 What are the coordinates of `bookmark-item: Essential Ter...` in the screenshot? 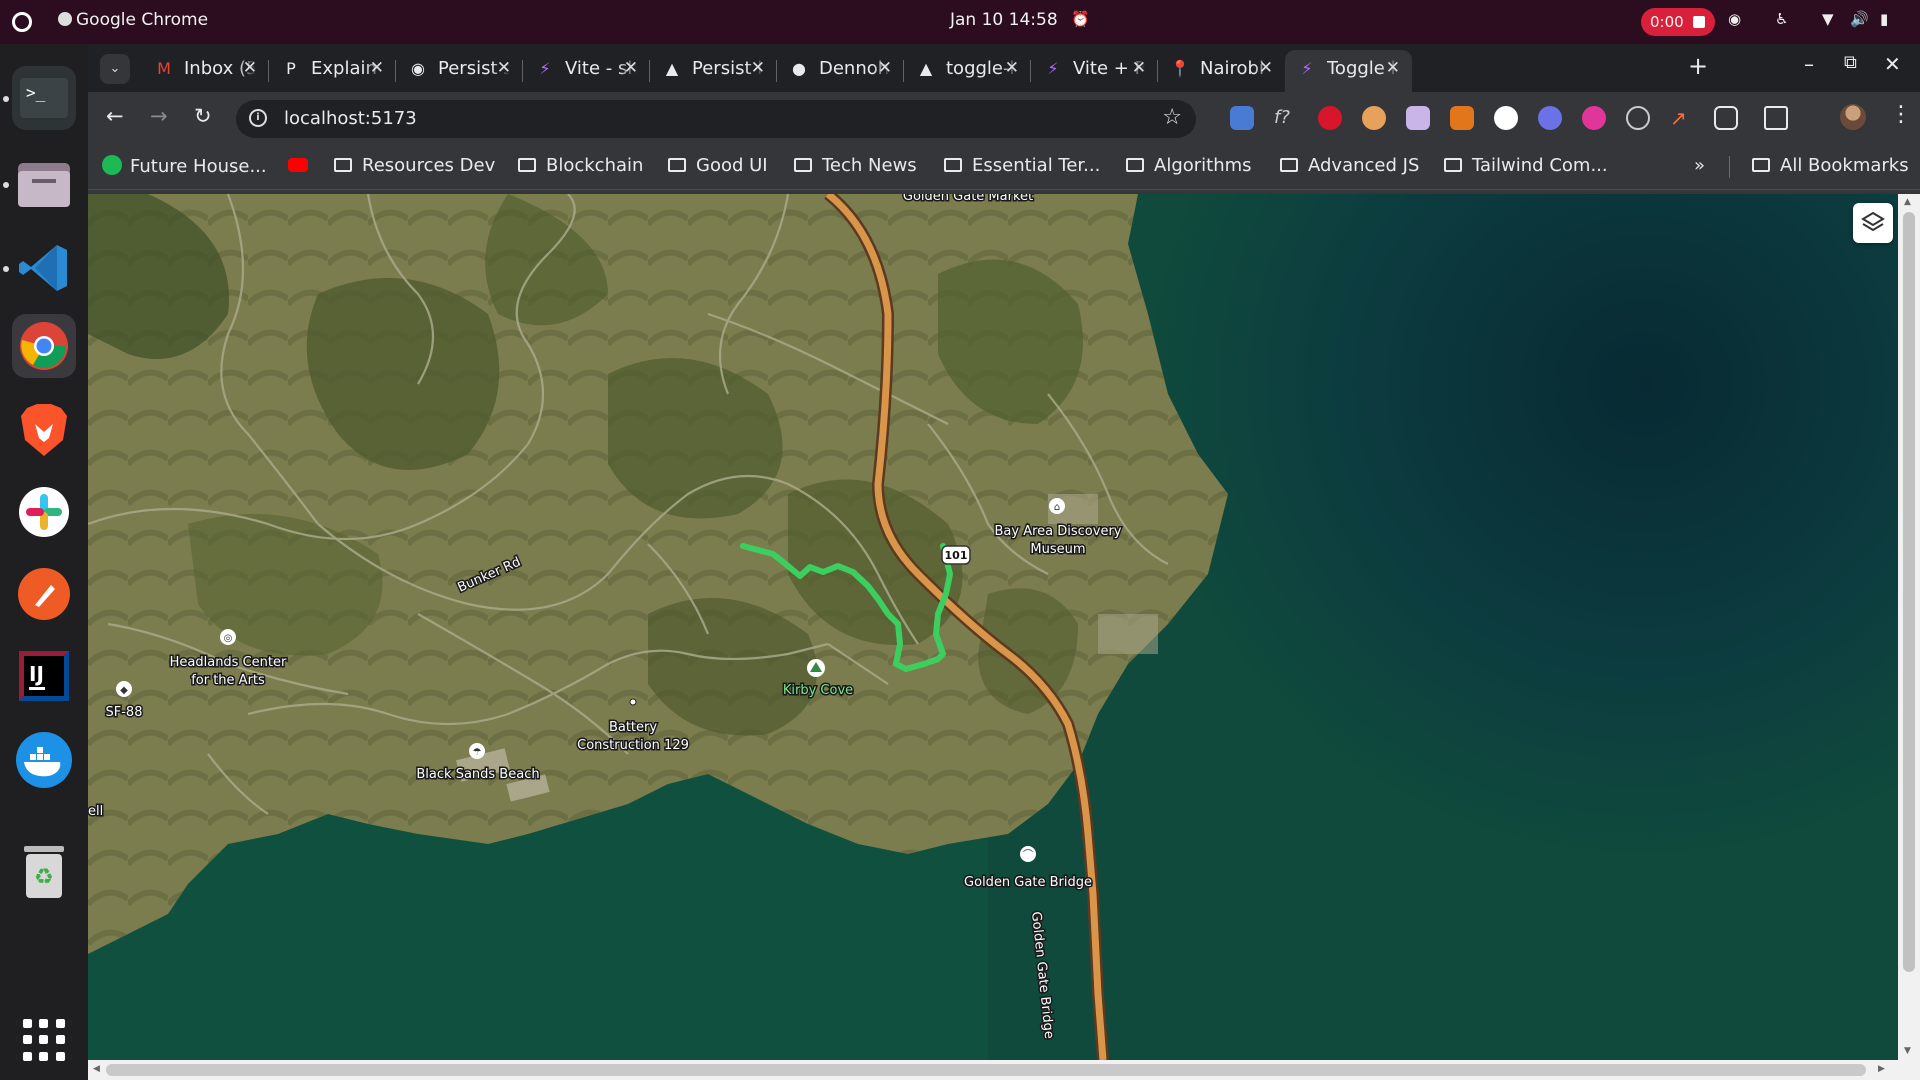 It's located at (1022, 165).